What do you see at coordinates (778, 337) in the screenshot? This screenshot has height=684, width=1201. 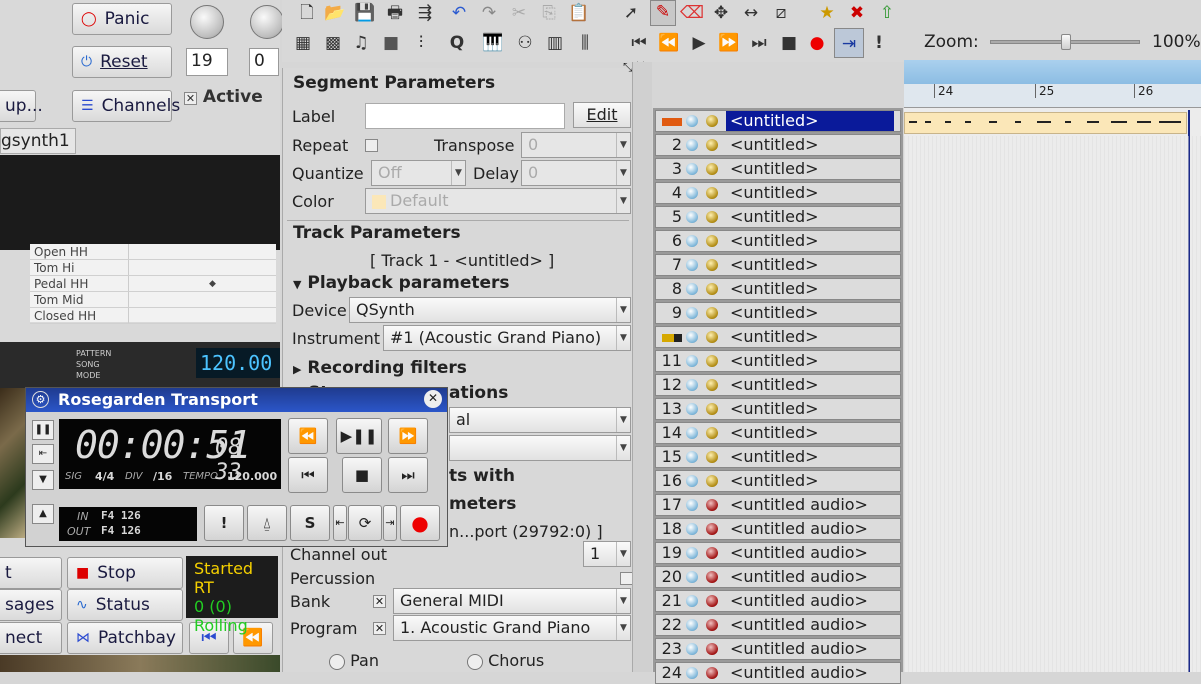 I see `track-row: <untitled>` at bounding box center [778, 337].